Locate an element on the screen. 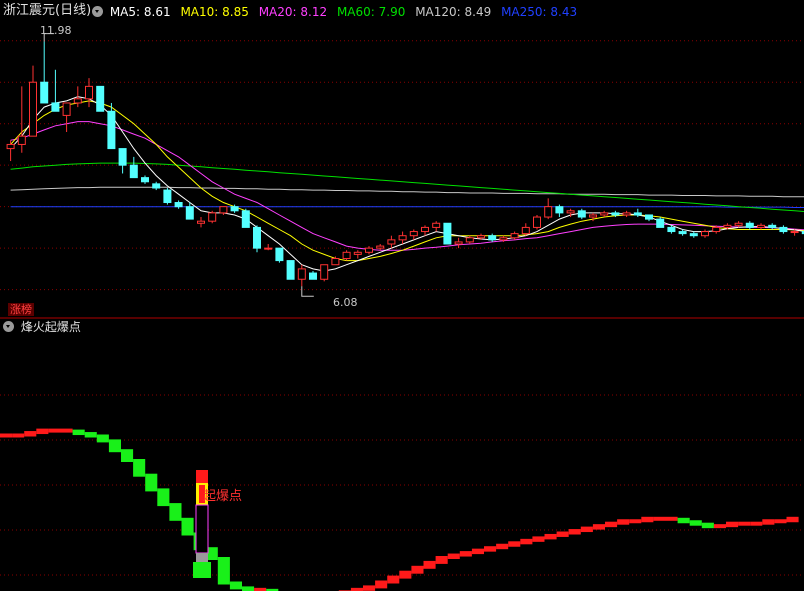 This screenshot has width=804, height=591. min-price-label: 6.08 is located at coordinates (345, 302).